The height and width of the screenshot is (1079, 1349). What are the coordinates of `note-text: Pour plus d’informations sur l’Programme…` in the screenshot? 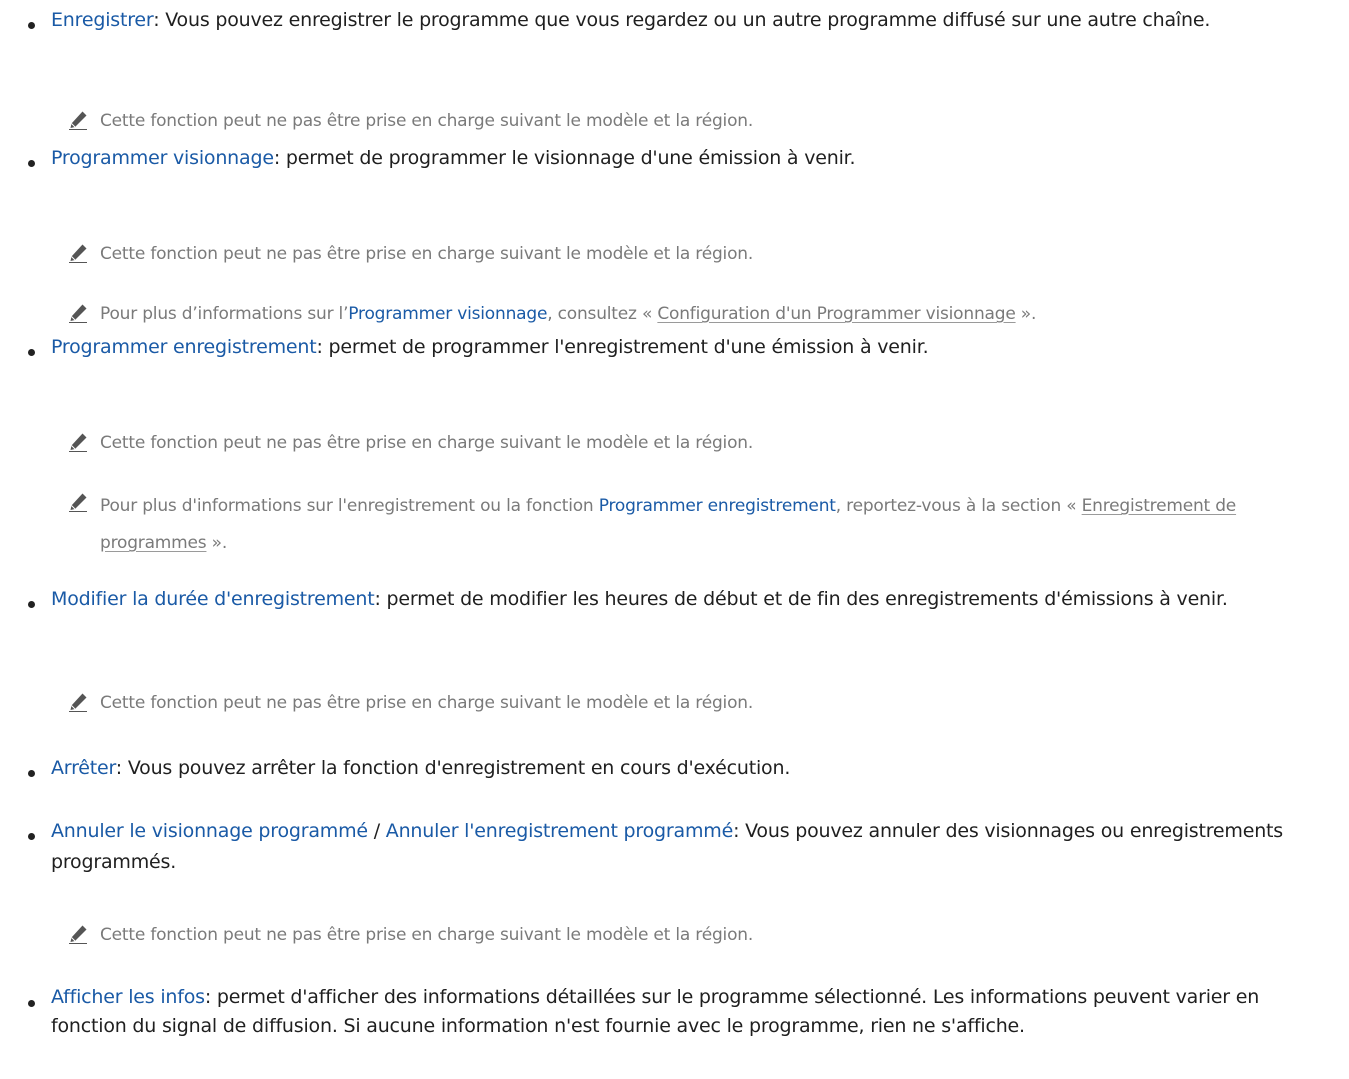 It's located at (715, 314).